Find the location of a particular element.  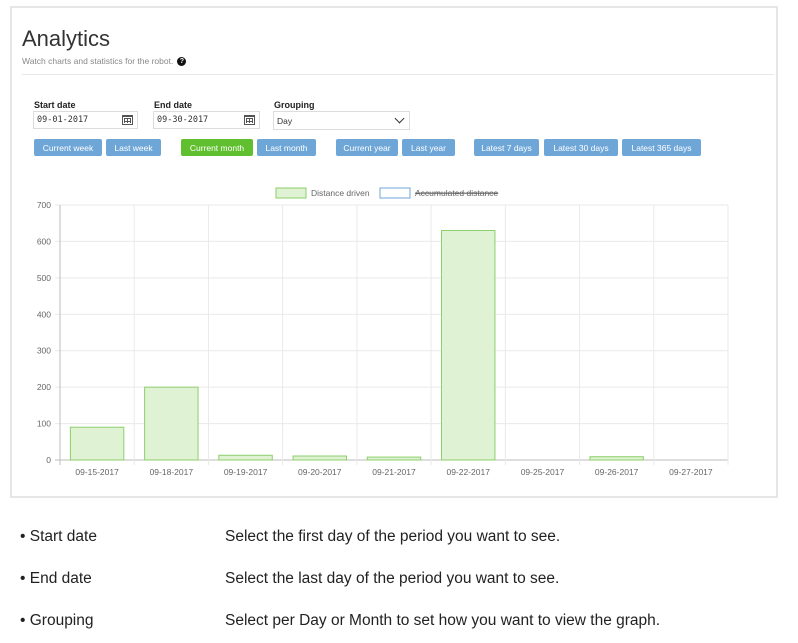

x-tick-label: 09-15-2017 is located at coordinates (97, 472).